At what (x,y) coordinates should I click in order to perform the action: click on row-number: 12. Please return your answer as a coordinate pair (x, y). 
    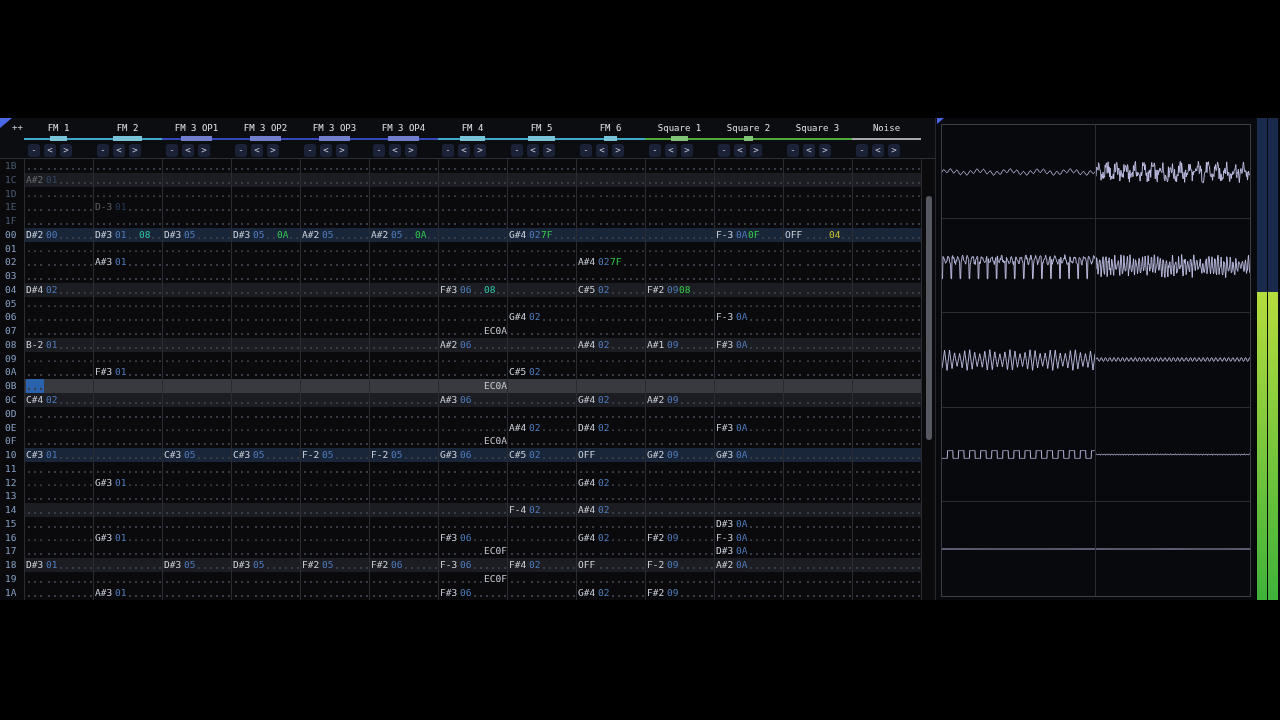
    Looking at the image, I should click on (11, 482).